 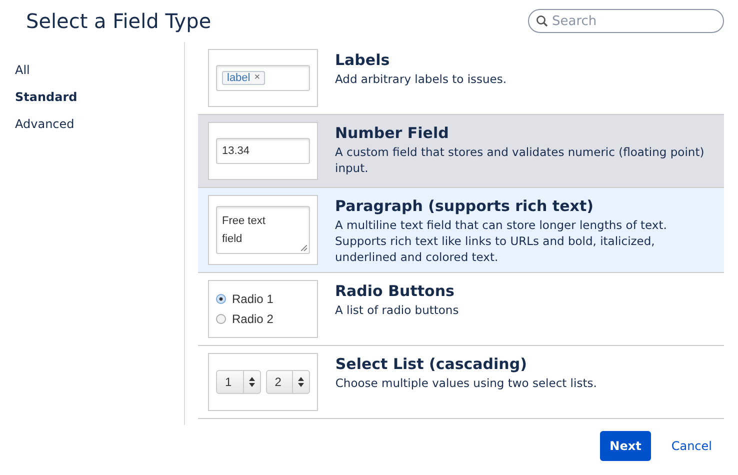 What do you see at coordinates (626, 21) in the screenshot?
I see `search-field: Search` at bounding box center [626, 21].